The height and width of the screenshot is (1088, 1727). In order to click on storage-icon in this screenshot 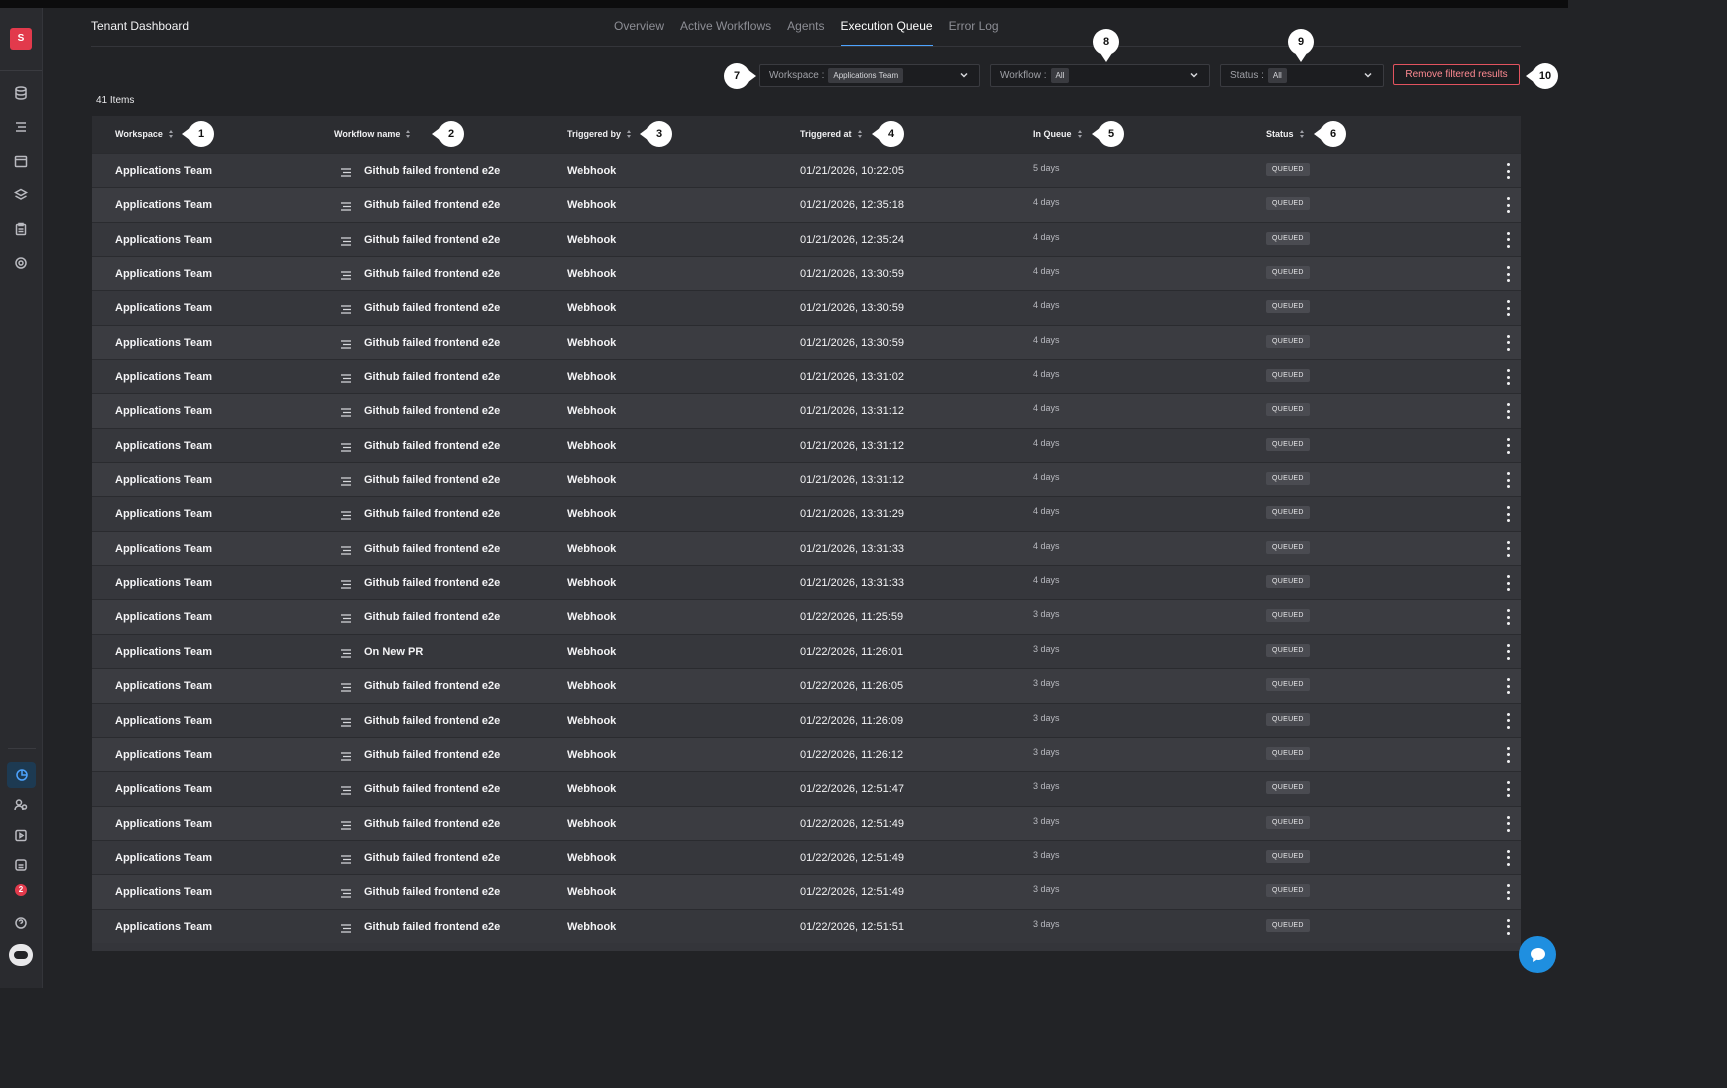, I will do `click(21, 865)`.